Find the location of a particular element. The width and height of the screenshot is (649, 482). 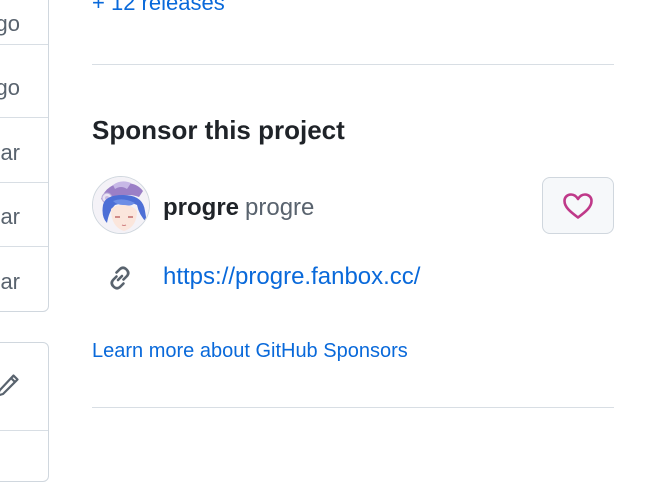

edit-panel is located at coordinates (24, 412).